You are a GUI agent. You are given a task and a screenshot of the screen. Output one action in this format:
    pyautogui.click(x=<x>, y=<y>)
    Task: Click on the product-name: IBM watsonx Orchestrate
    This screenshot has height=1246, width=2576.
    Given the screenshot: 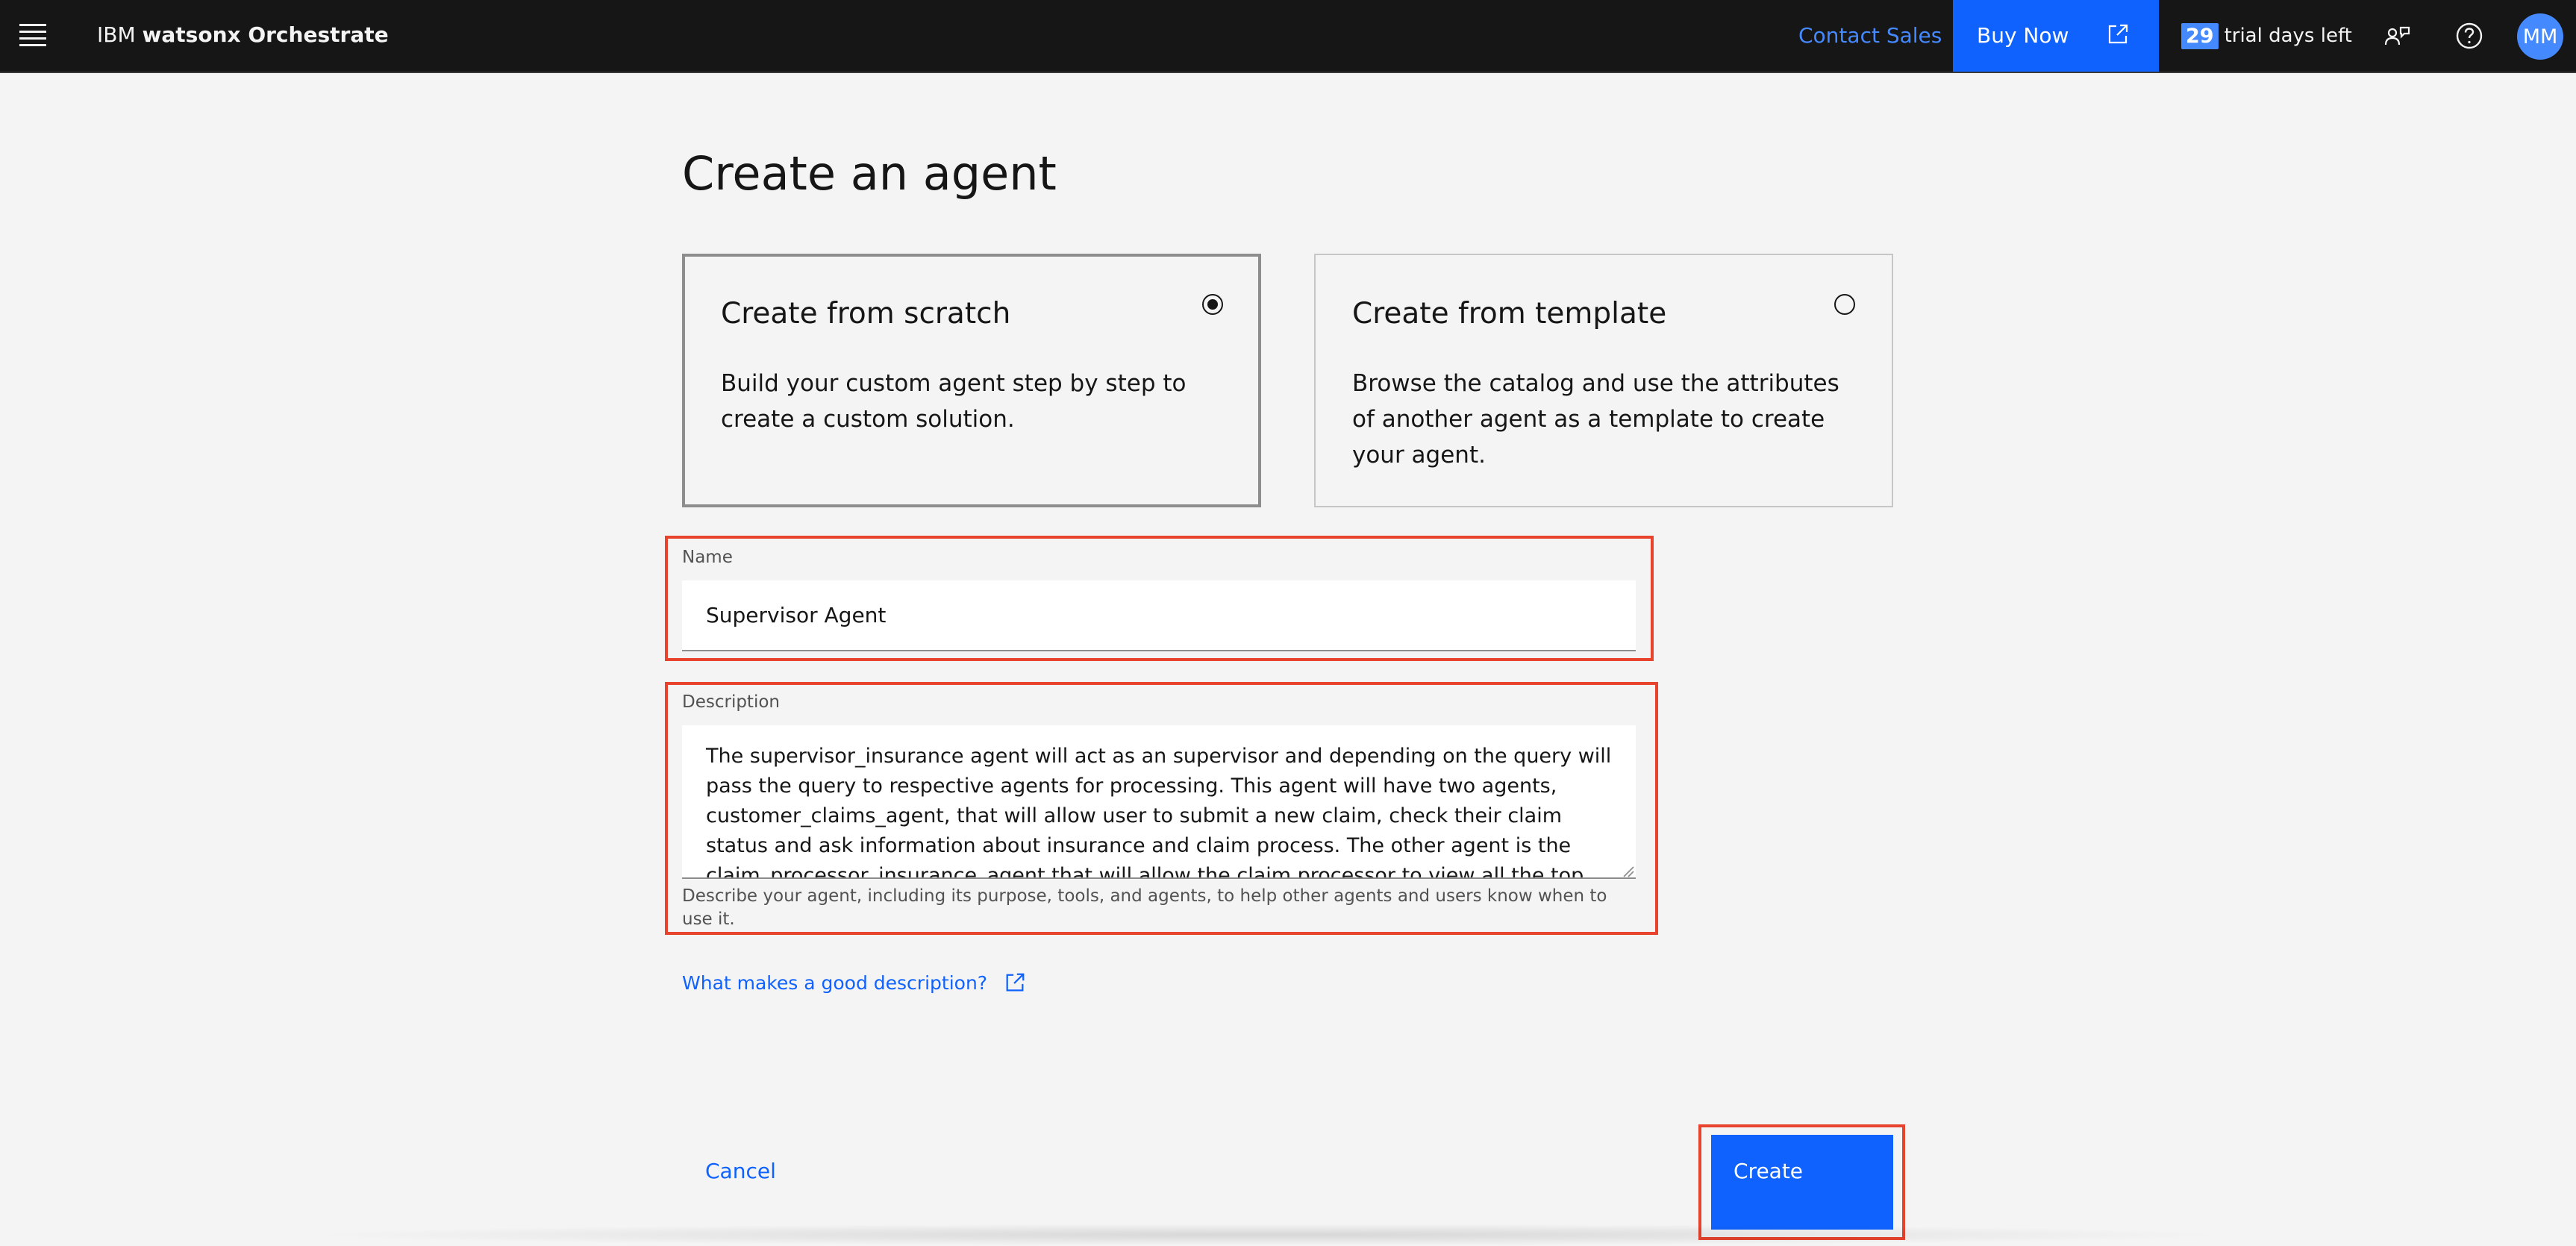 What is the action you would take?
    pyautogui.click(x=243, y=34)
    